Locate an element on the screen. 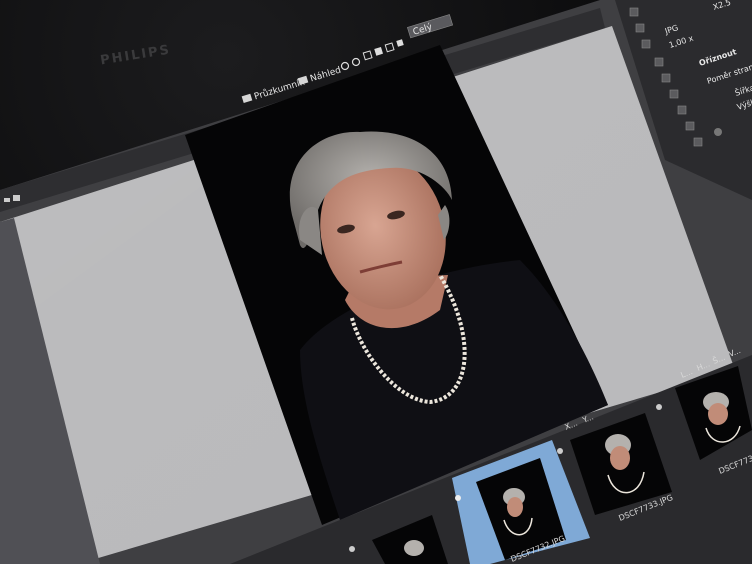 This screenshot has height=564, width=752. zoom-in-icon is located at coordinates (345, 66).